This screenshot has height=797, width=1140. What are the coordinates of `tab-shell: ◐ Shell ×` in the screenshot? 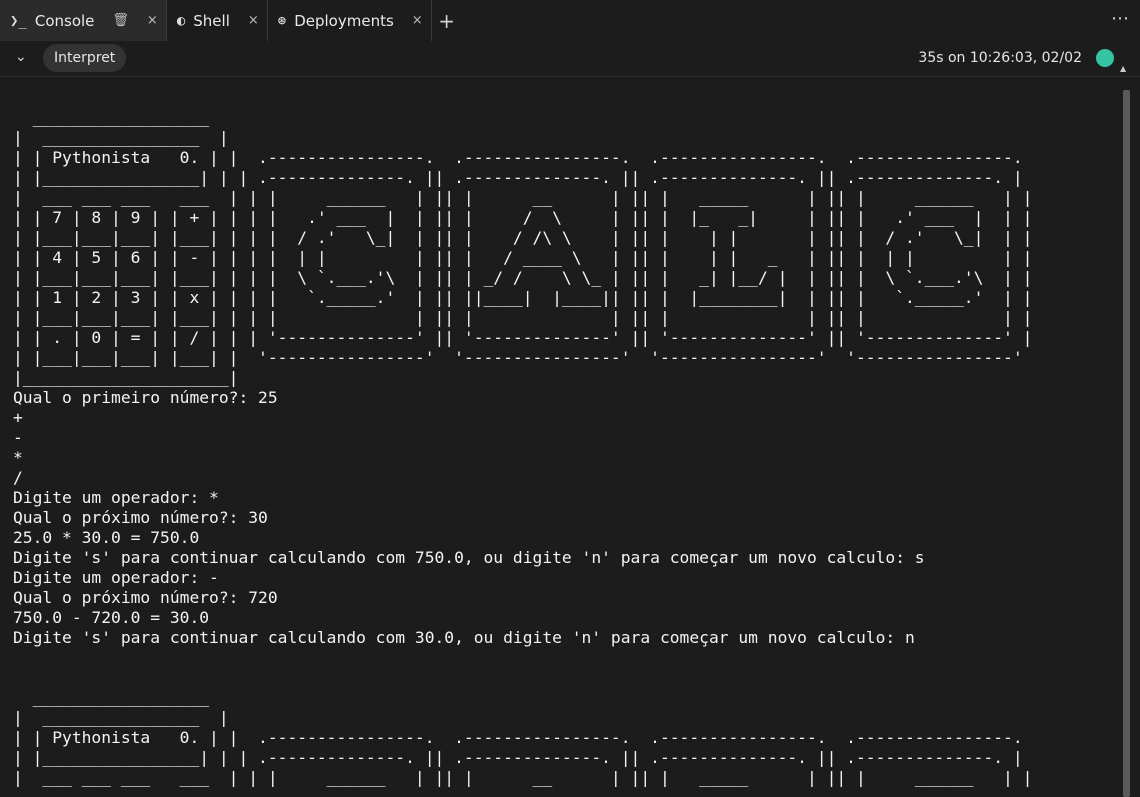 It's located at (217, 20).